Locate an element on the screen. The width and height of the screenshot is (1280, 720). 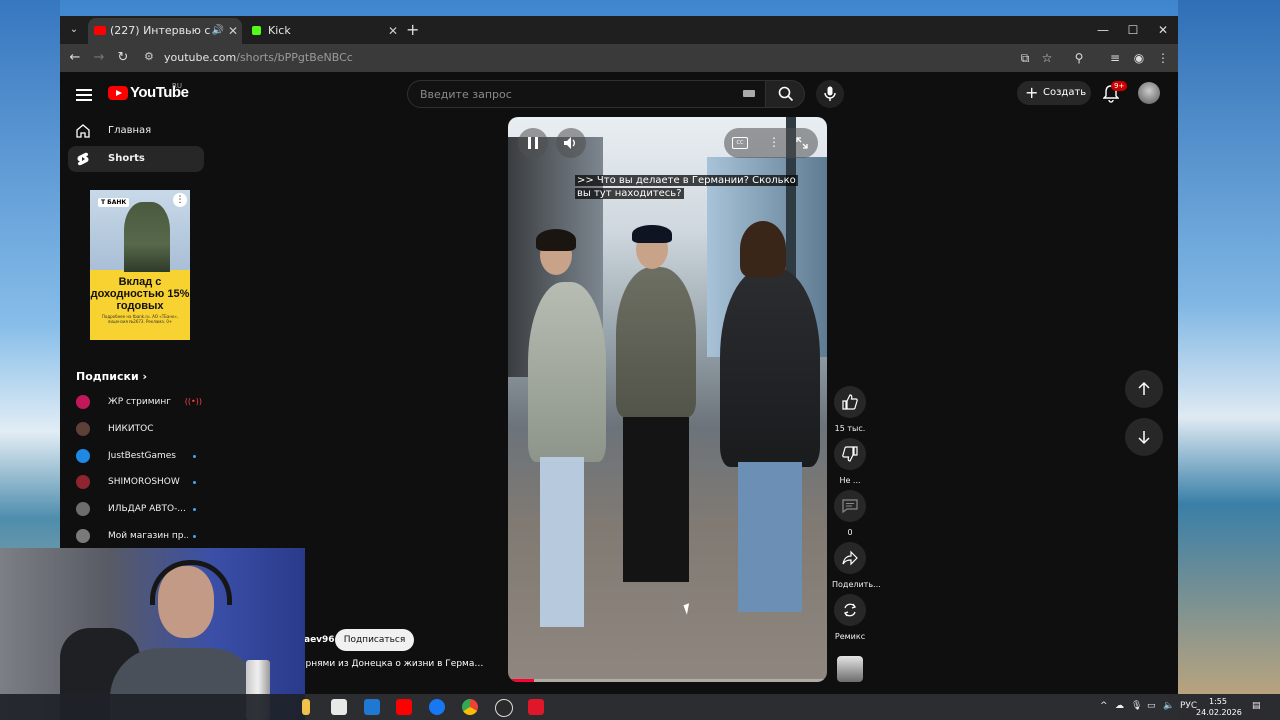
search-button is located at coordinates (785, 94).